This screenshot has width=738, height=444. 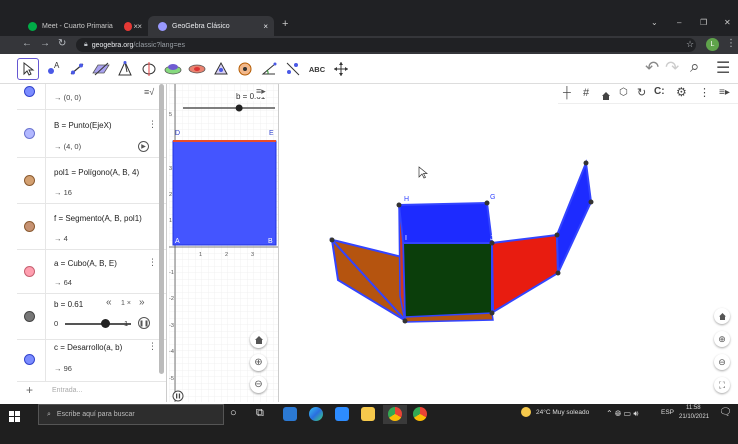 What do you see at coordinates (622, 414) in the screenshot?
I see `tray-icons: ⌃ 🌐︎ ▭ 🔊︎` at bounding box center [622, 414].